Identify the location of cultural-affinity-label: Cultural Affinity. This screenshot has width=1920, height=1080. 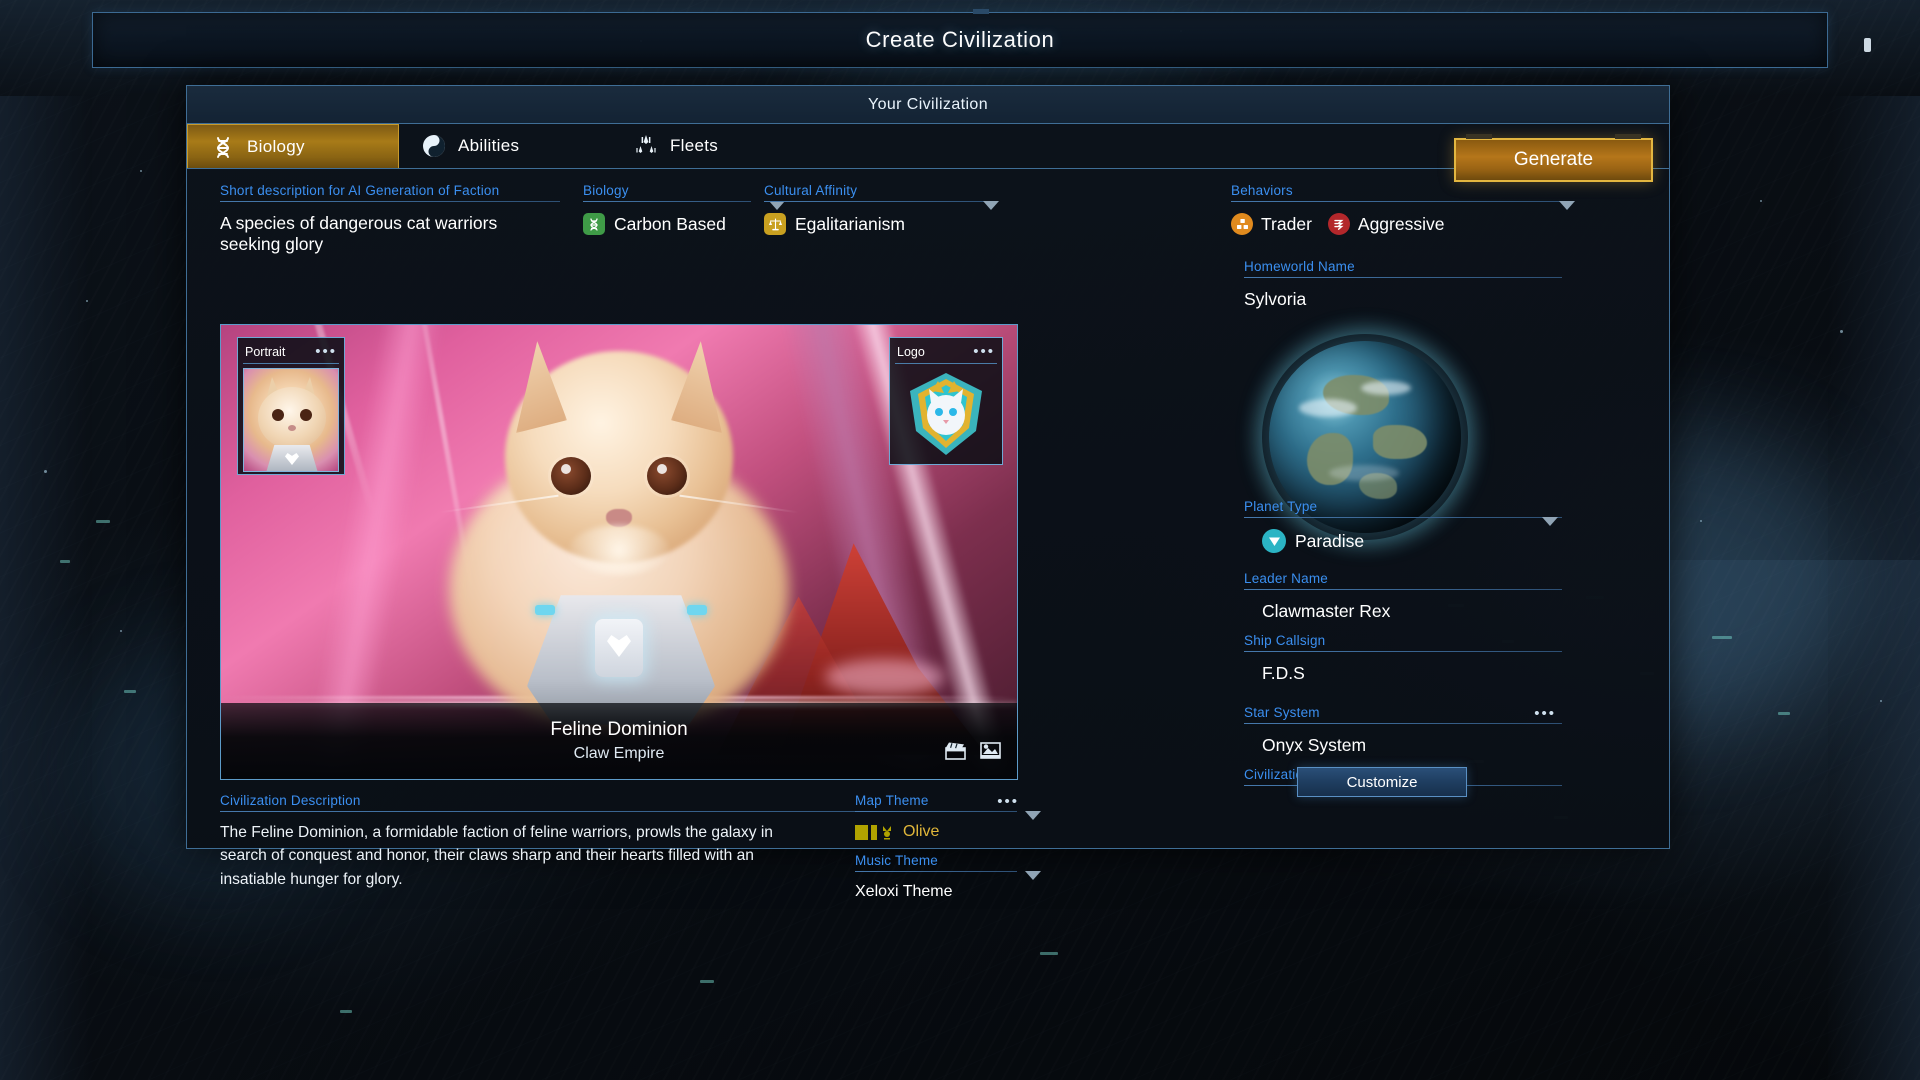
(811, 190).